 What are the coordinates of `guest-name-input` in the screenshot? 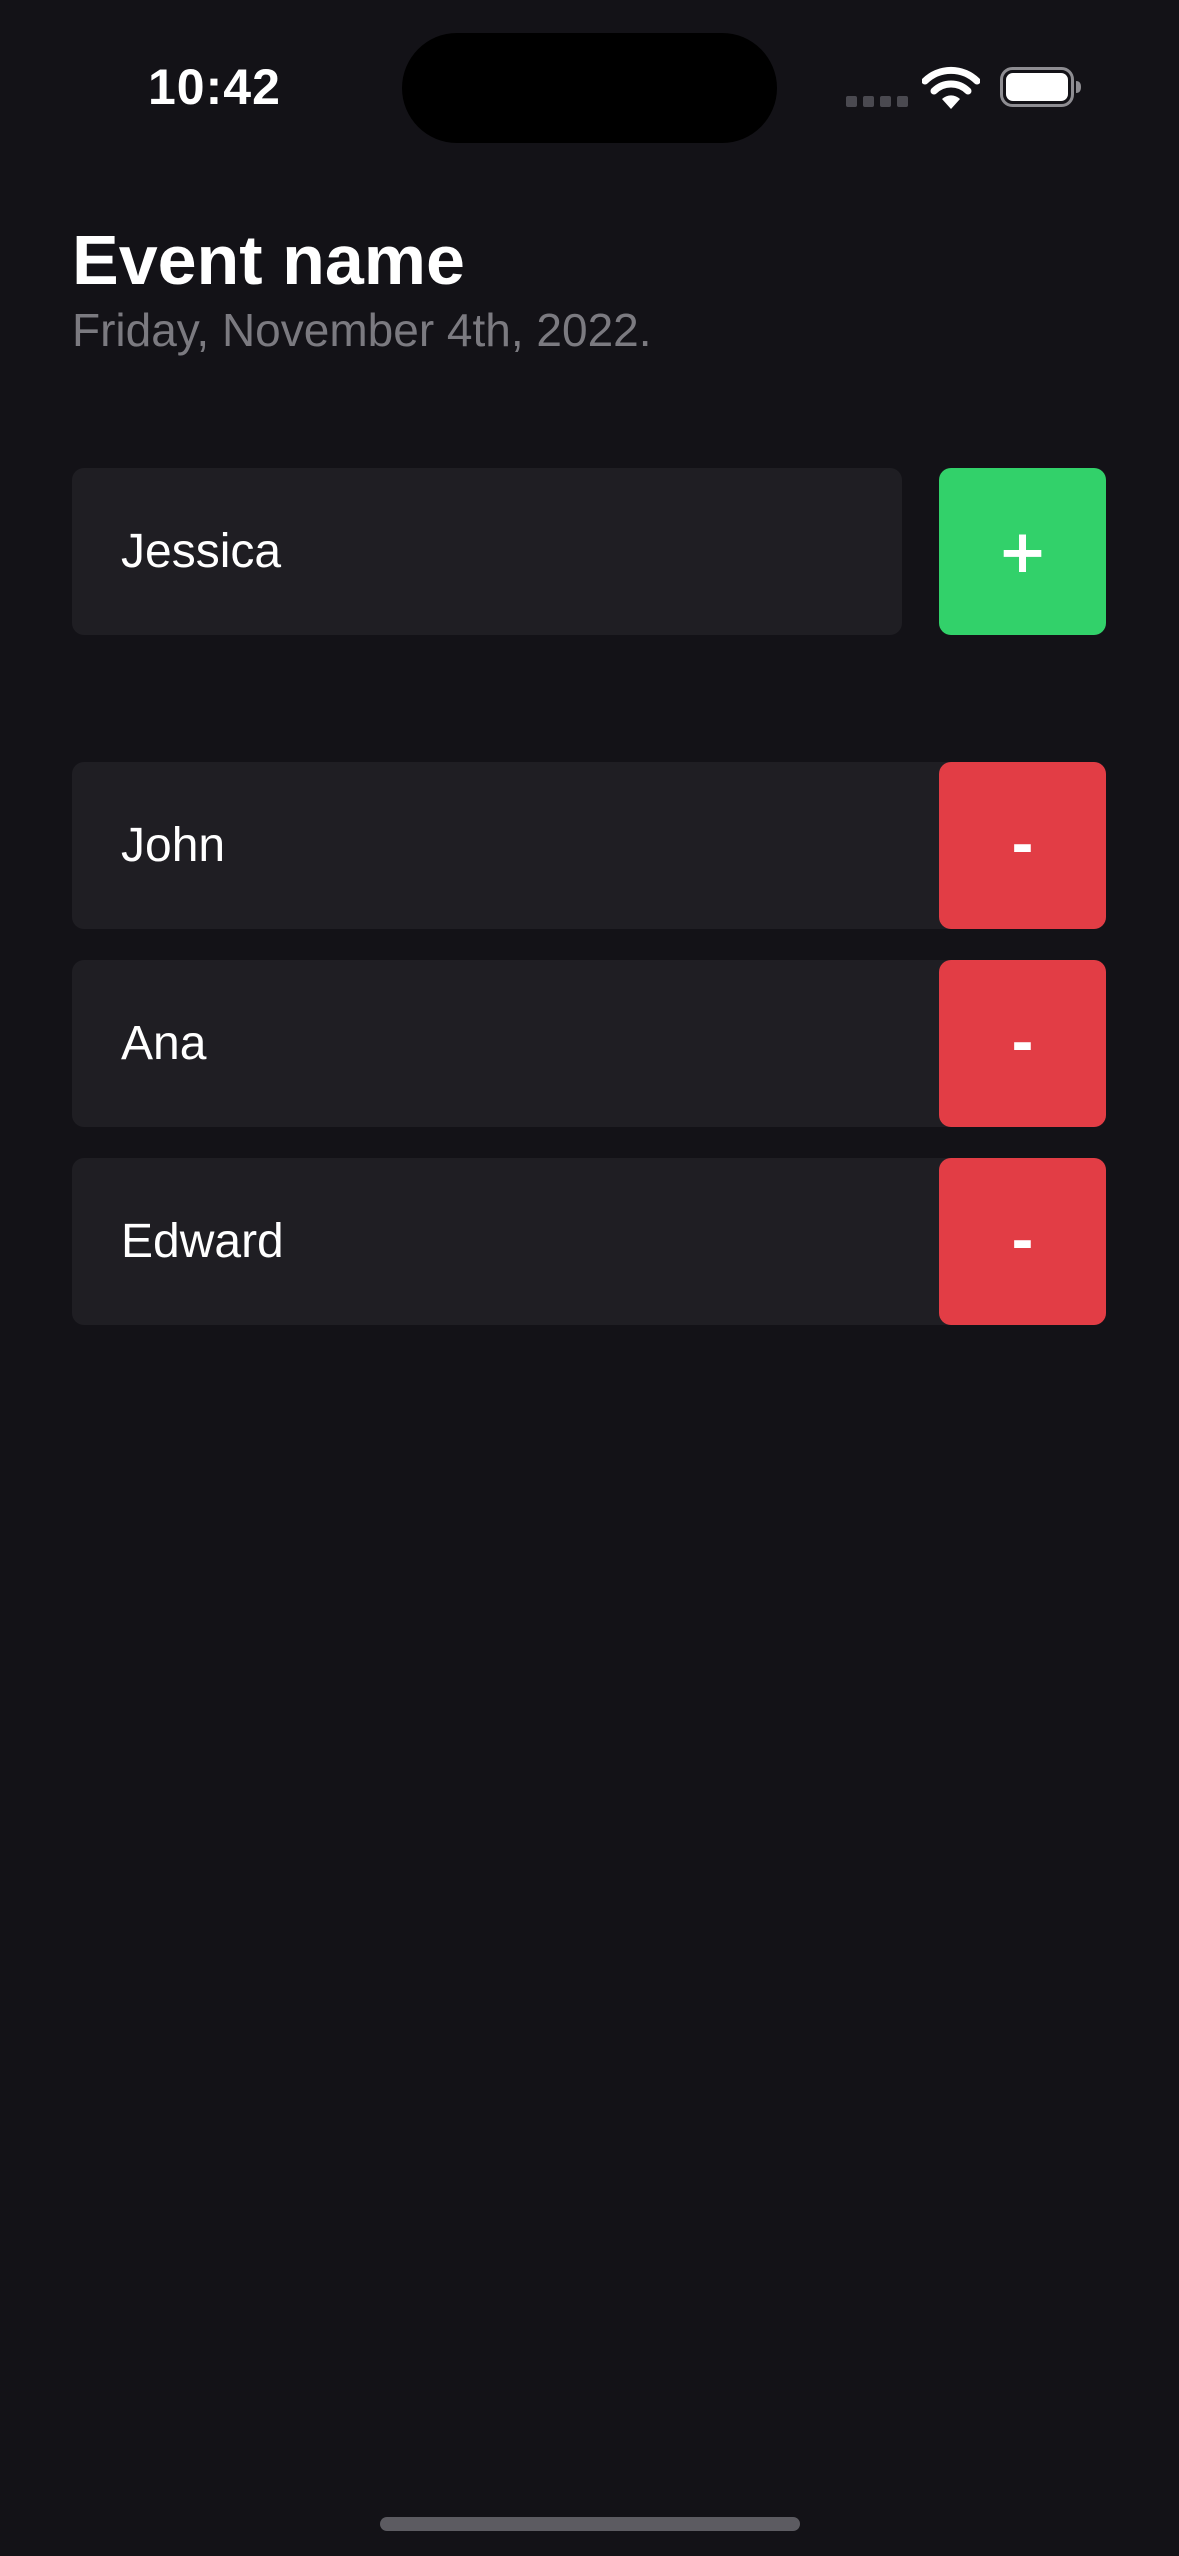 It's located at (487, 551).